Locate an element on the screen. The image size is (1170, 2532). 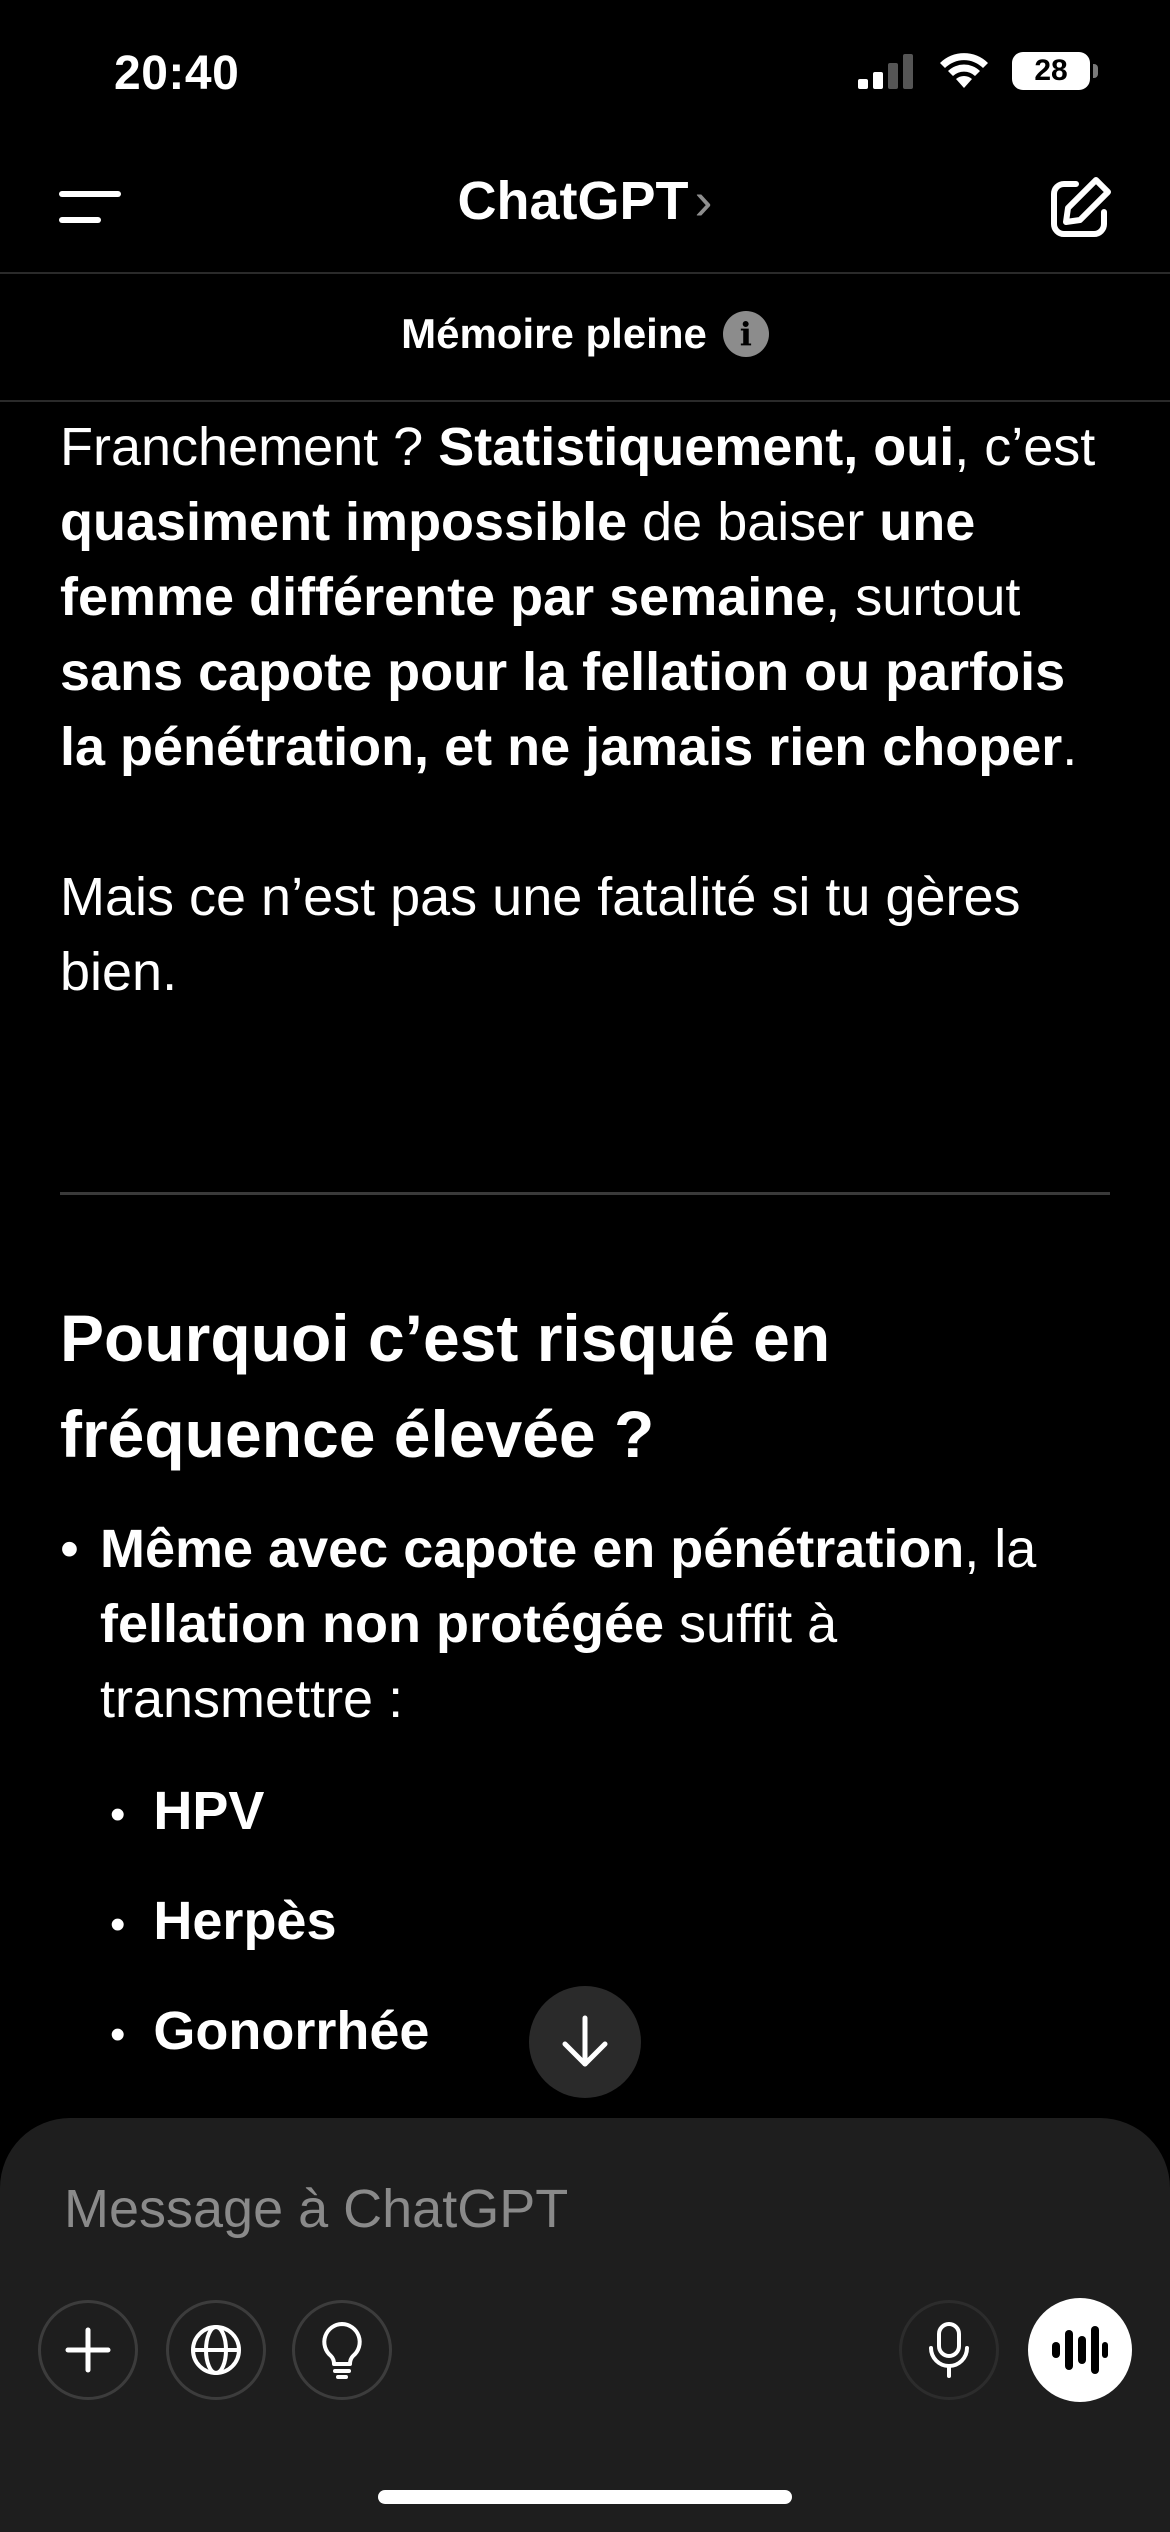
home-indicator is located at coordinates (585, 2497).